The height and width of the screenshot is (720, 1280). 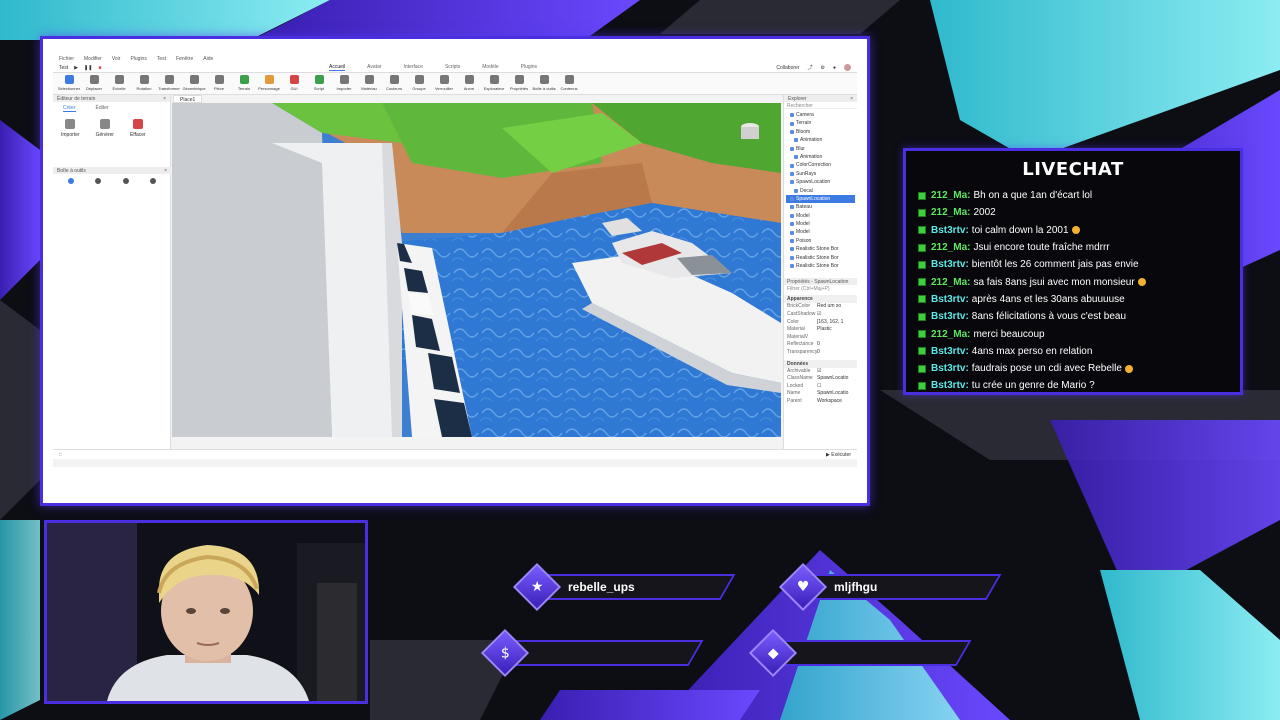 I want to click on menu-item: Fichier, so click(x=66, y=59).